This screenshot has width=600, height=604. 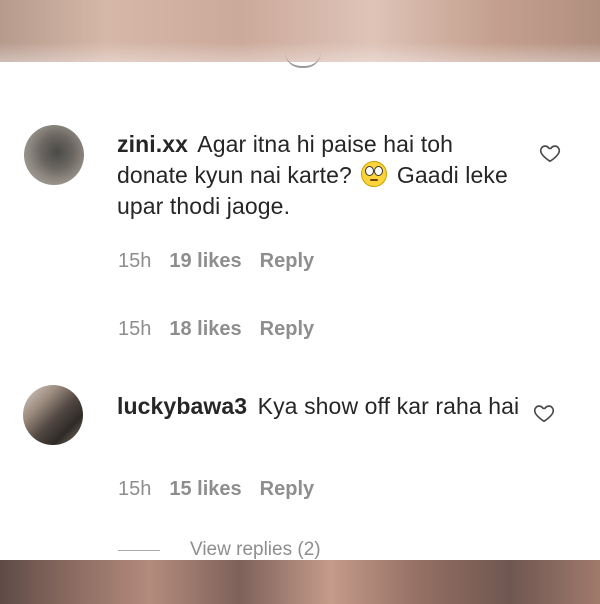 What do you see at coordinates (182, 406) in the screenshot?
I see `comment-username: luckybawa3` at bounding box center [182, 406].